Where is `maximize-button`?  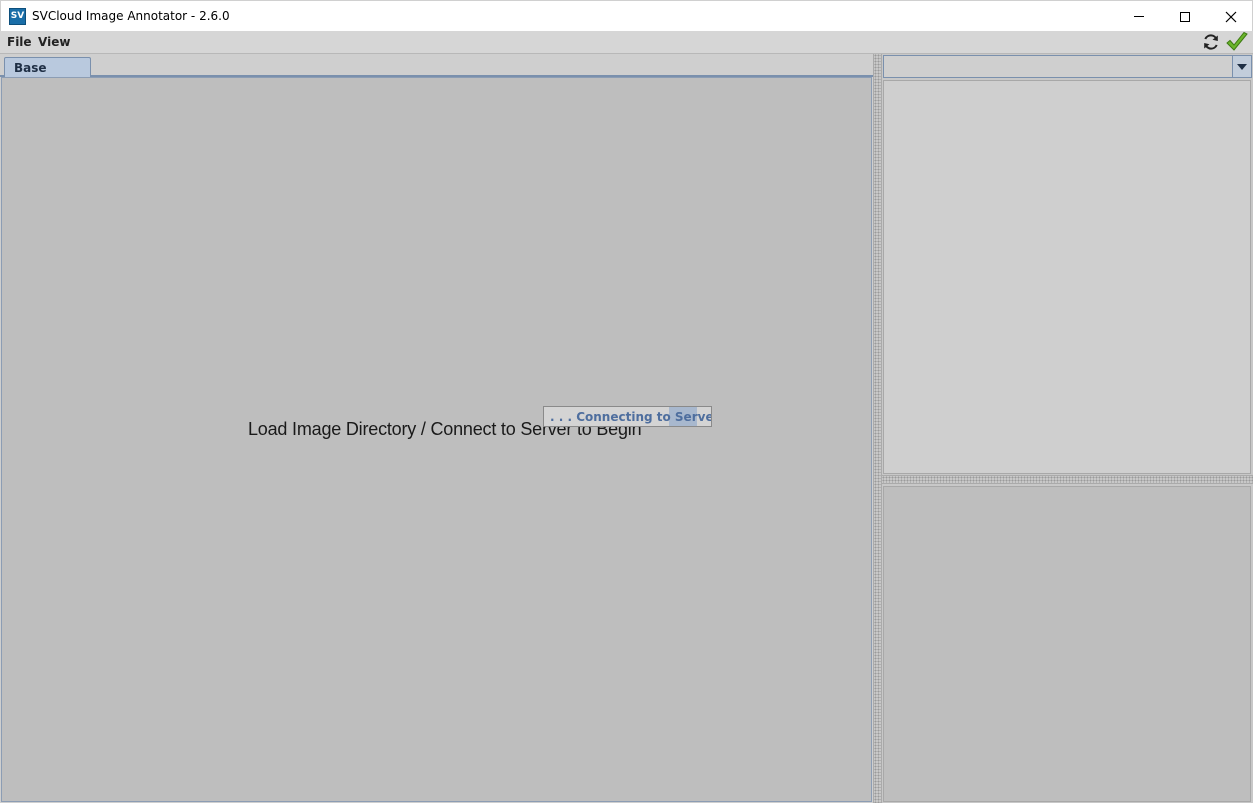
maximize-button is located at coordinates (1185, 16).